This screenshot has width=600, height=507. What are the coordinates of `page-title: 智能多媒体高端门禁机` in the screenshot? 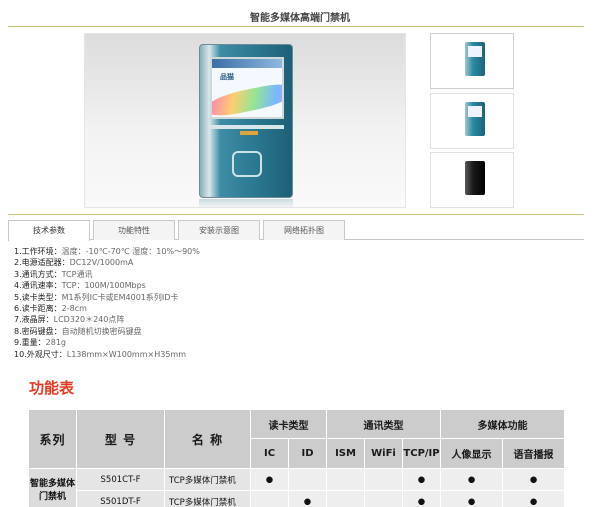 It's located at (300, 18).